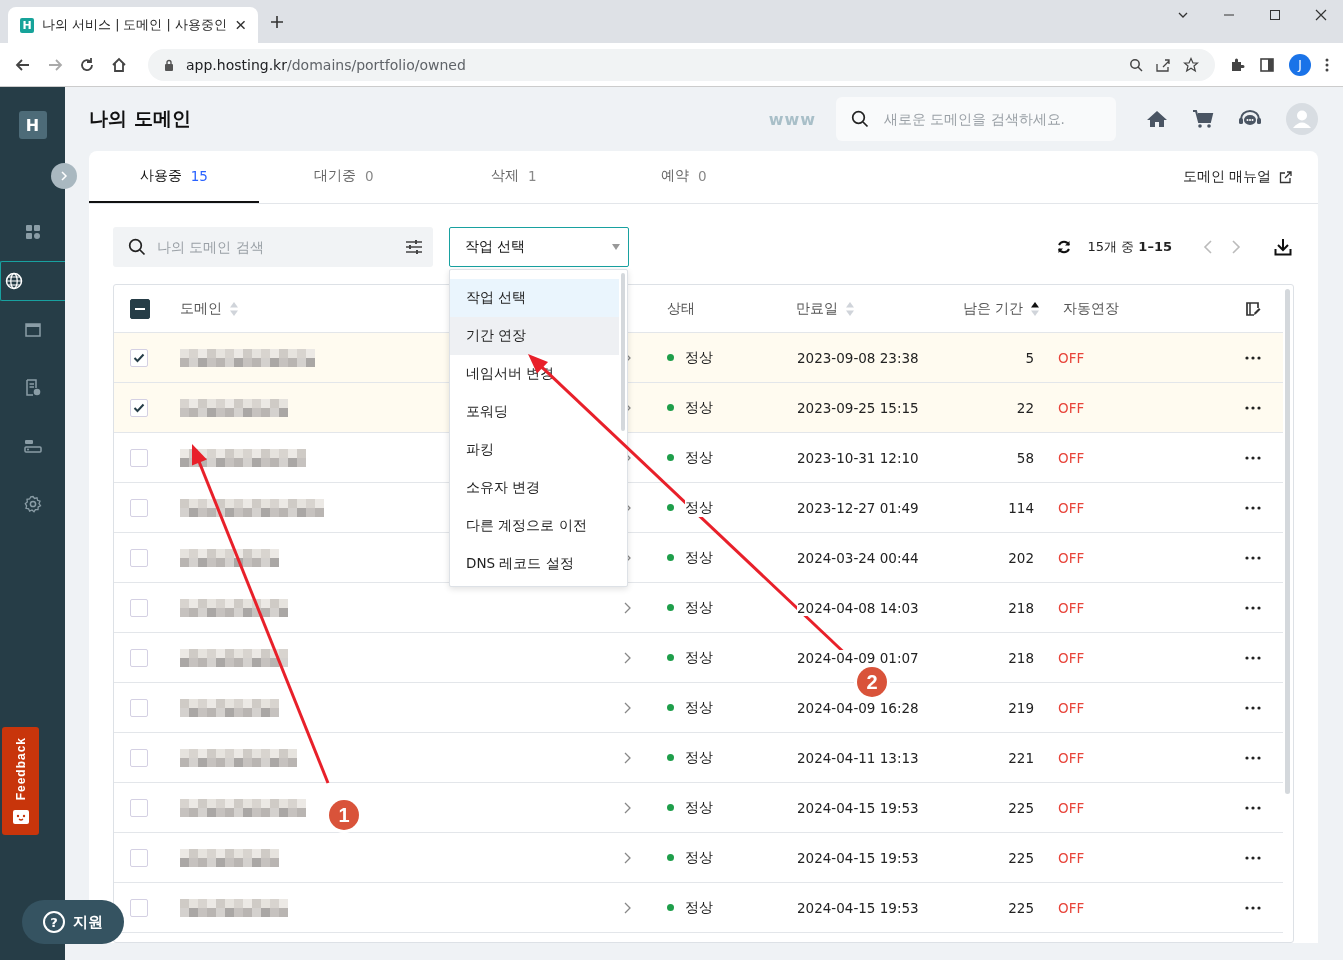 The image size is (1343, 960). I want to click on column-header: 상태, so click(681, 308).